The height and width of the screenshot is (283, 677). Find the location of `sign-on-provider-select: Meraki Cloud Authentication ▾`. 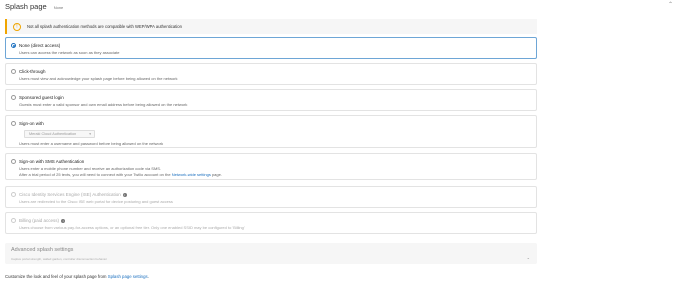

sign-on-provider-select: Meraki Cloud Authentication ▾ is located at coordinates (59, 134).